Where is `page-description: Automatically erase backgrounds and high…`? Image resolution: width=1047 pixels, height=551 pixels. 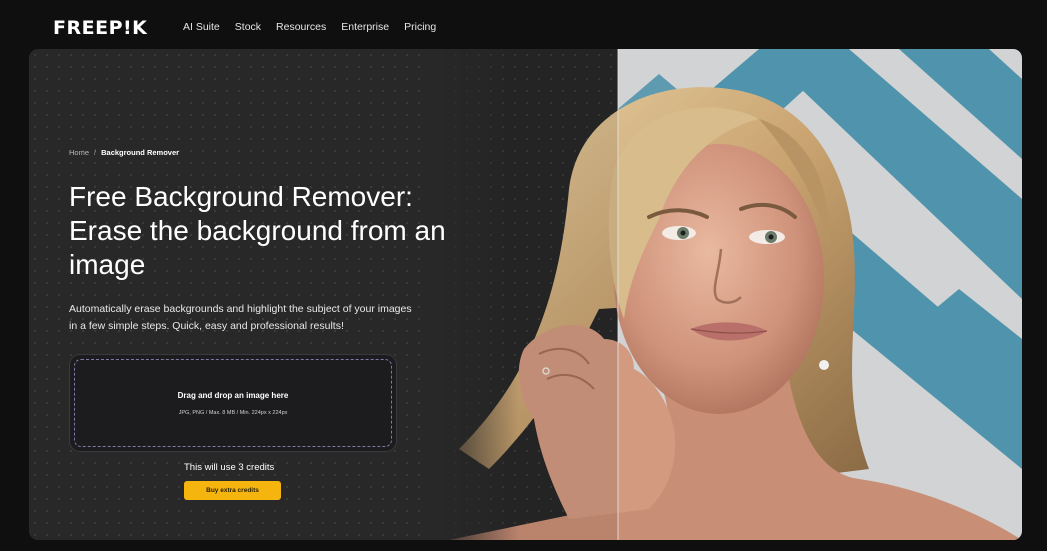
page-description: Automatically erase backgrounds and high… is located at coordinates (240, 317).